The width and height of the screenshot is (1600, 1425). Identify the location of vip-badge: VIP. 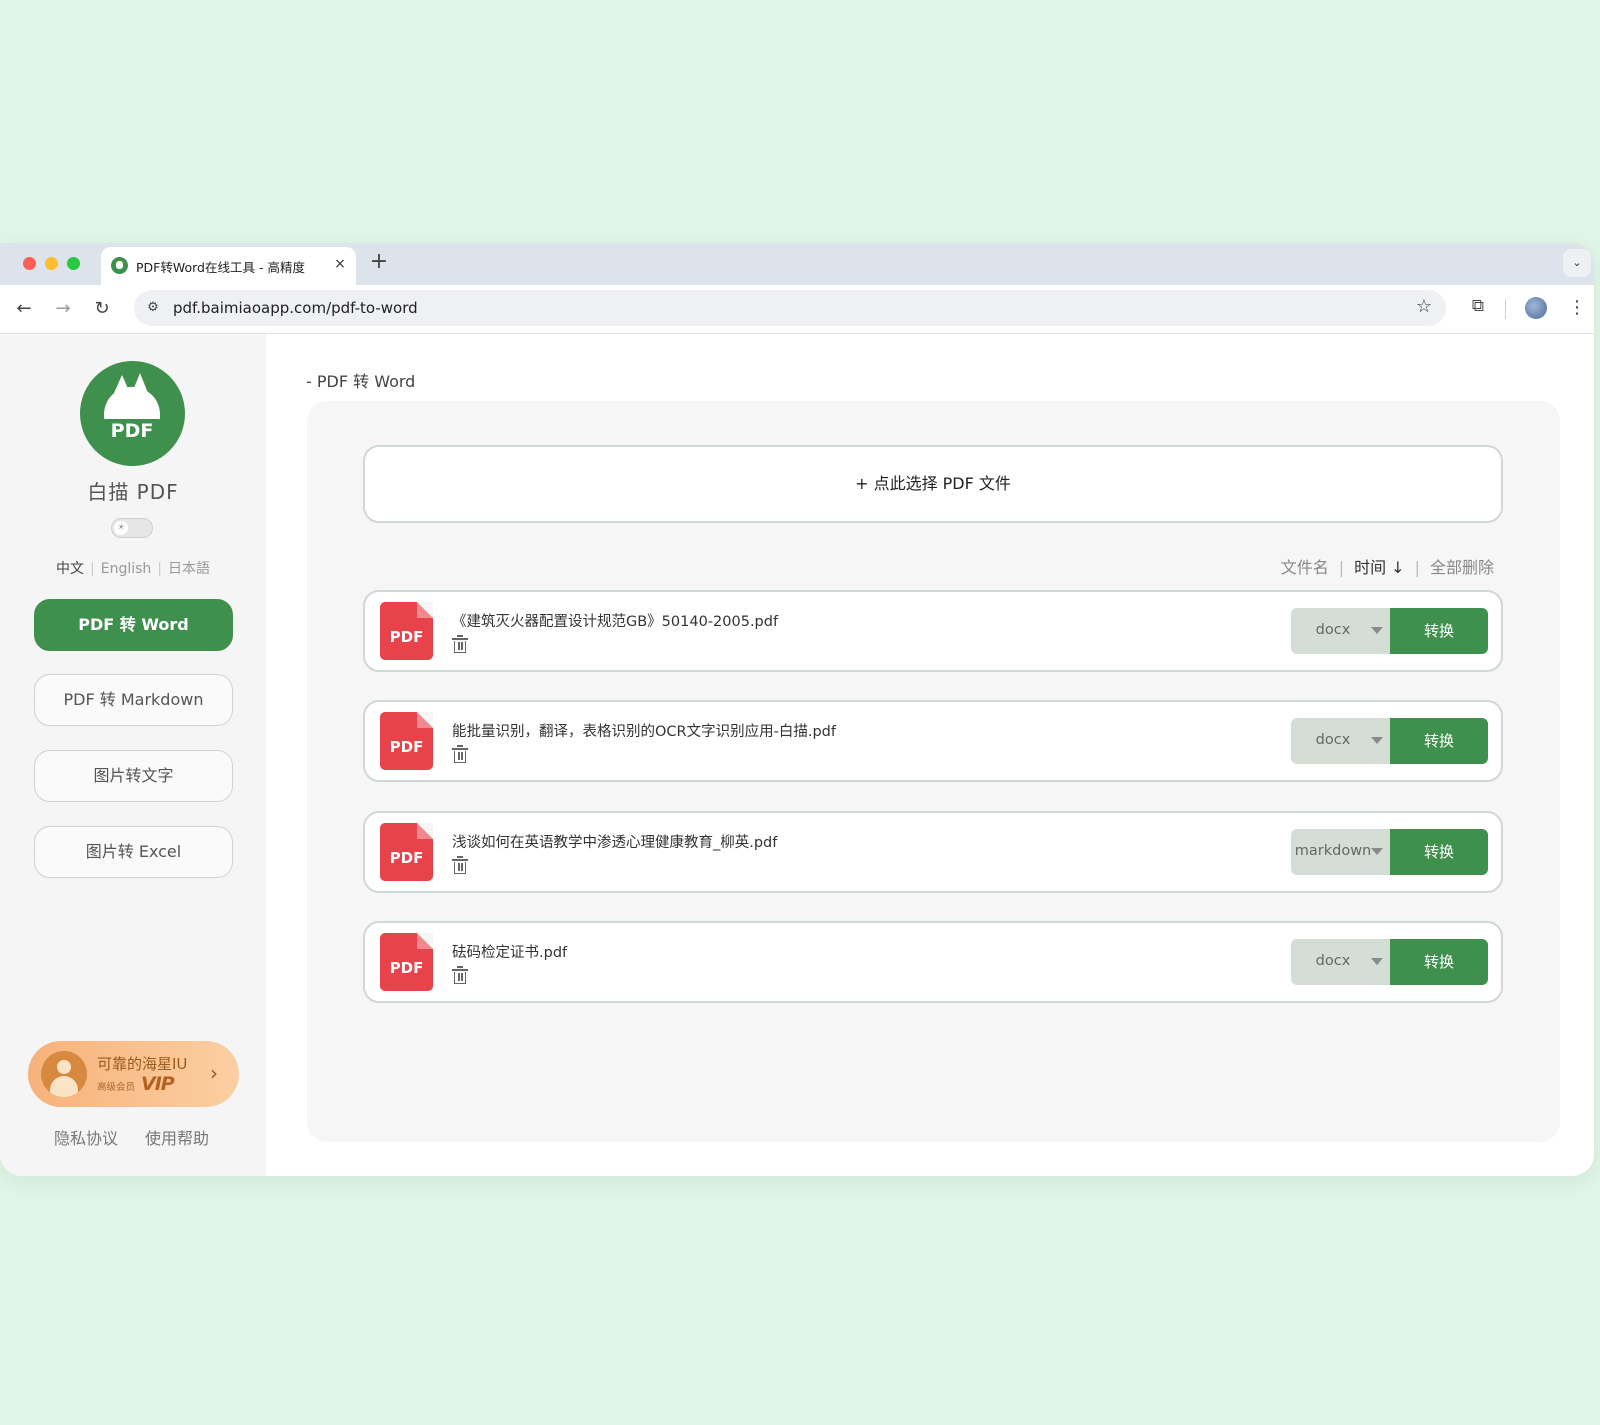
(158, 1084).